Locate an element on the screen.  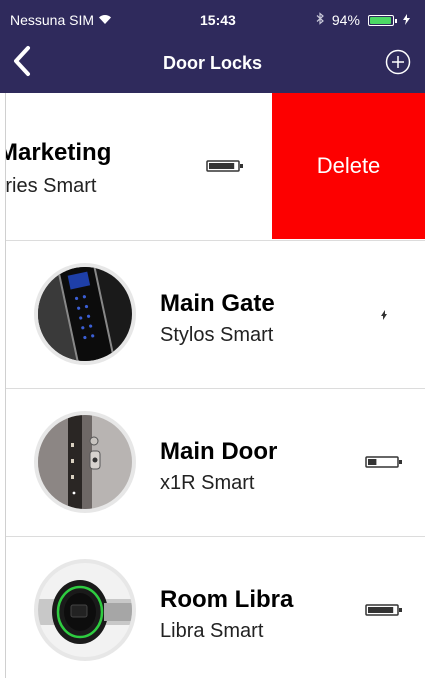
app-header: Nessuna SIM 15:43 94% Door Locks is located at coordinates (212, 46).